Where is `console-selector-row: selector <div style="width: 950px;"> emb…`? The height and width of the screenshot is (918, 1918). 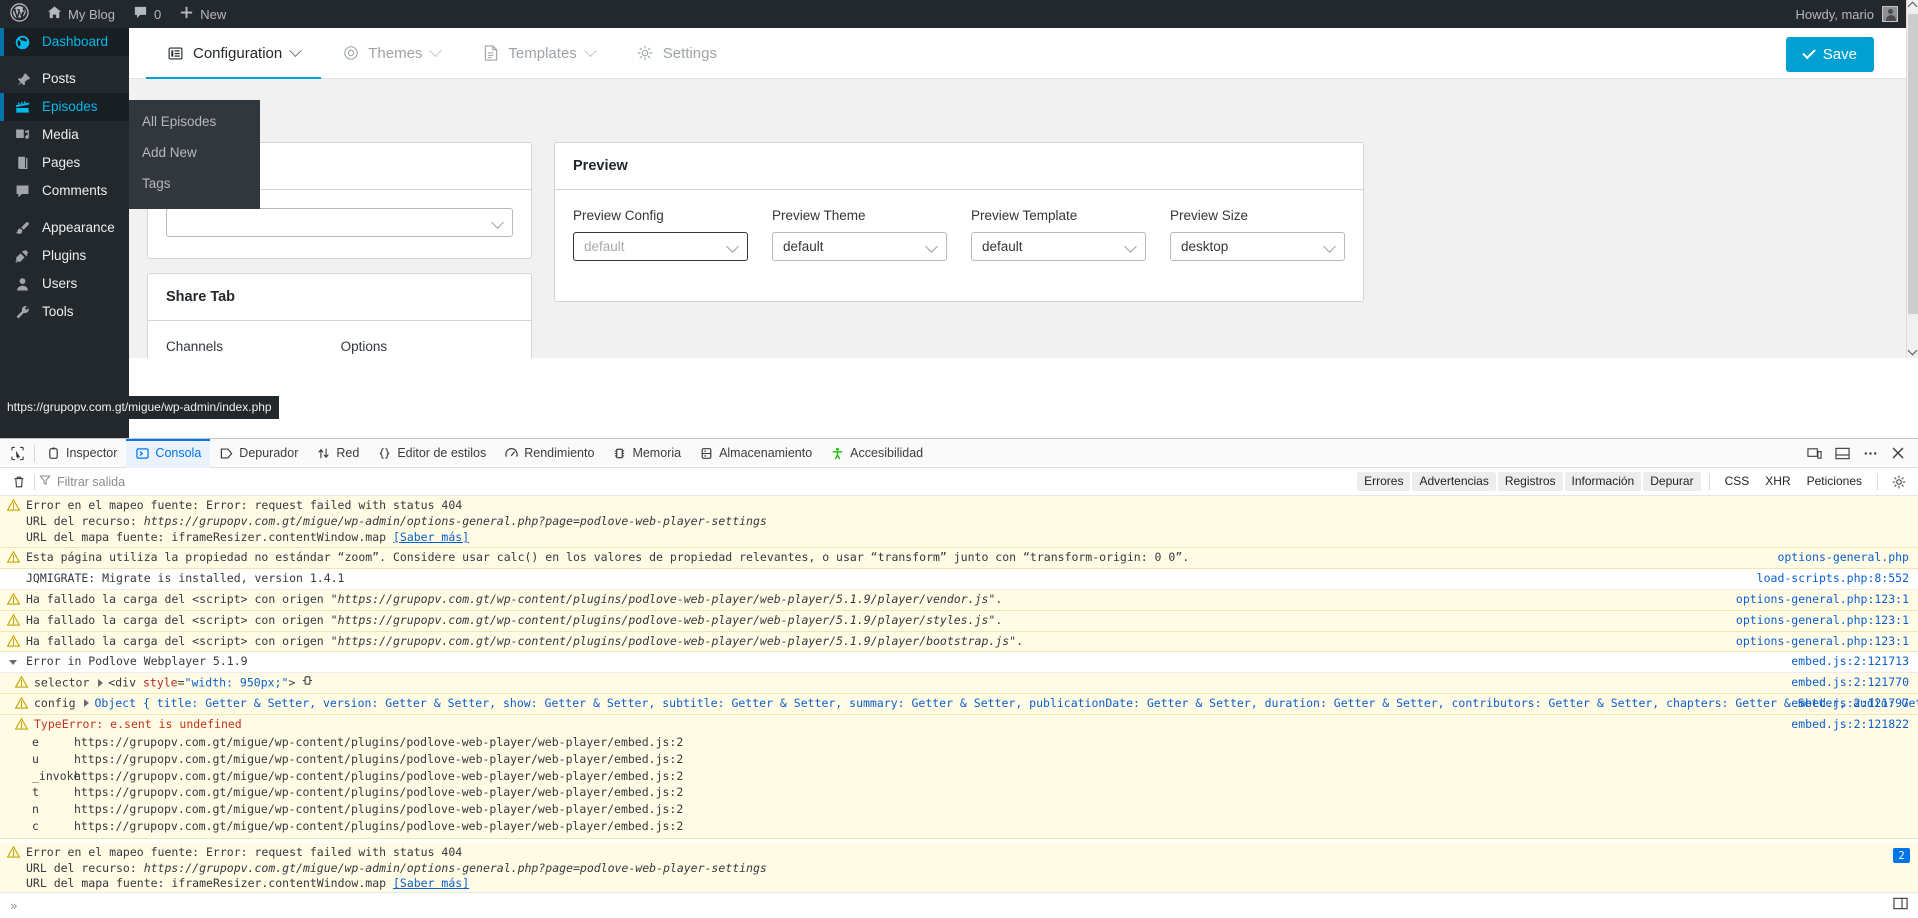
console-selector-row: selector <div style="width: 950px;"> emb… is located at coordinates (959, 684).